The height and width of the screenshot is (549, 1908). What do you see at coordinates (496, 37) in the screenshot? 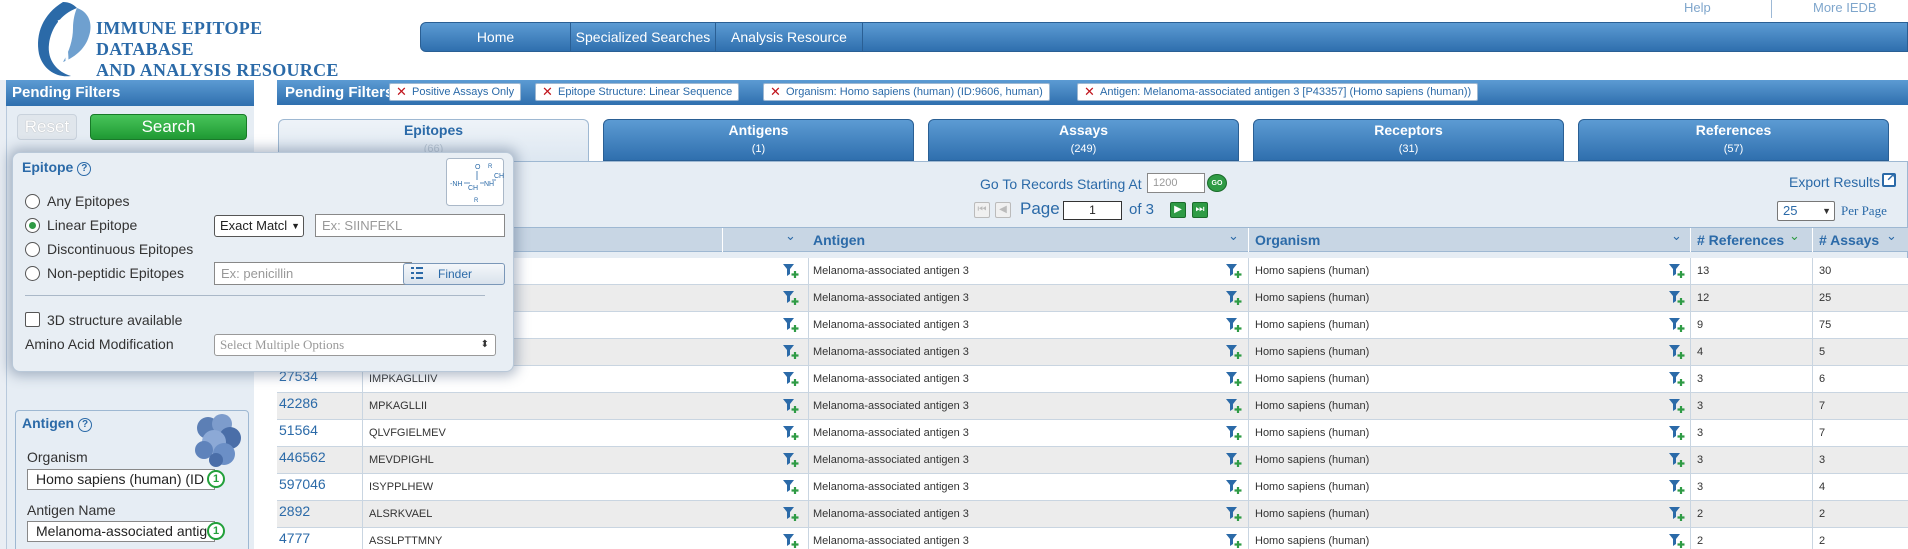
I see `nav-home: Home` at bounding box center [496, 37].